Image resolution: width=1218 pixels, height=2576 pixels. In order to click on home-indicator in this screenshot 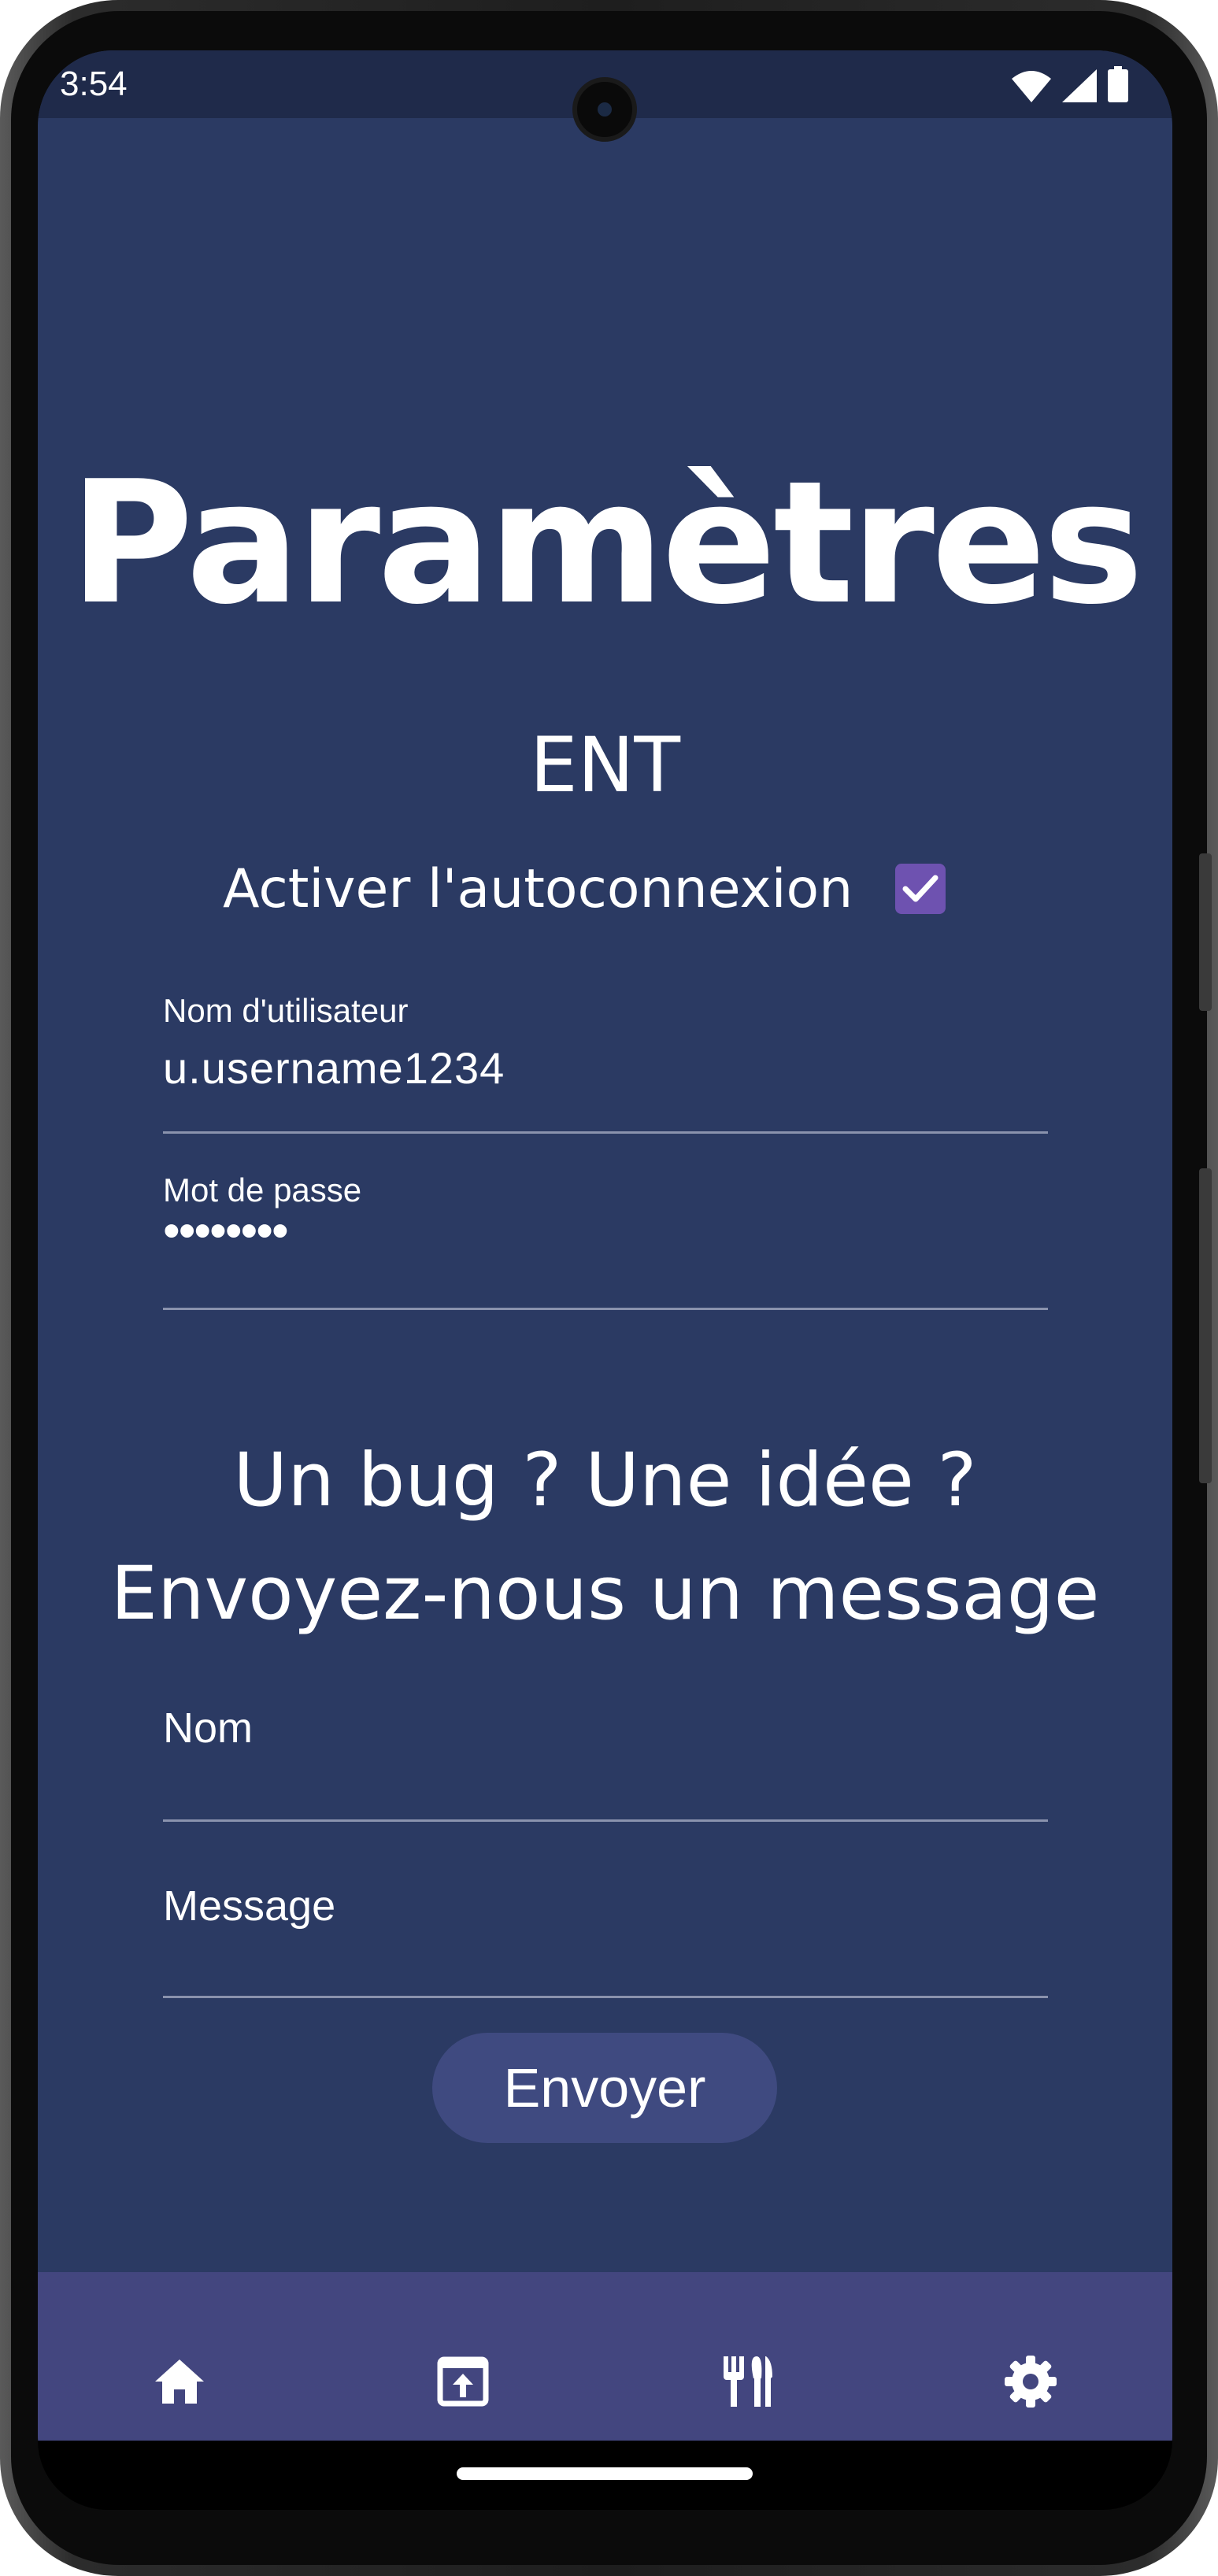, I will do `click(605, 2473)`.